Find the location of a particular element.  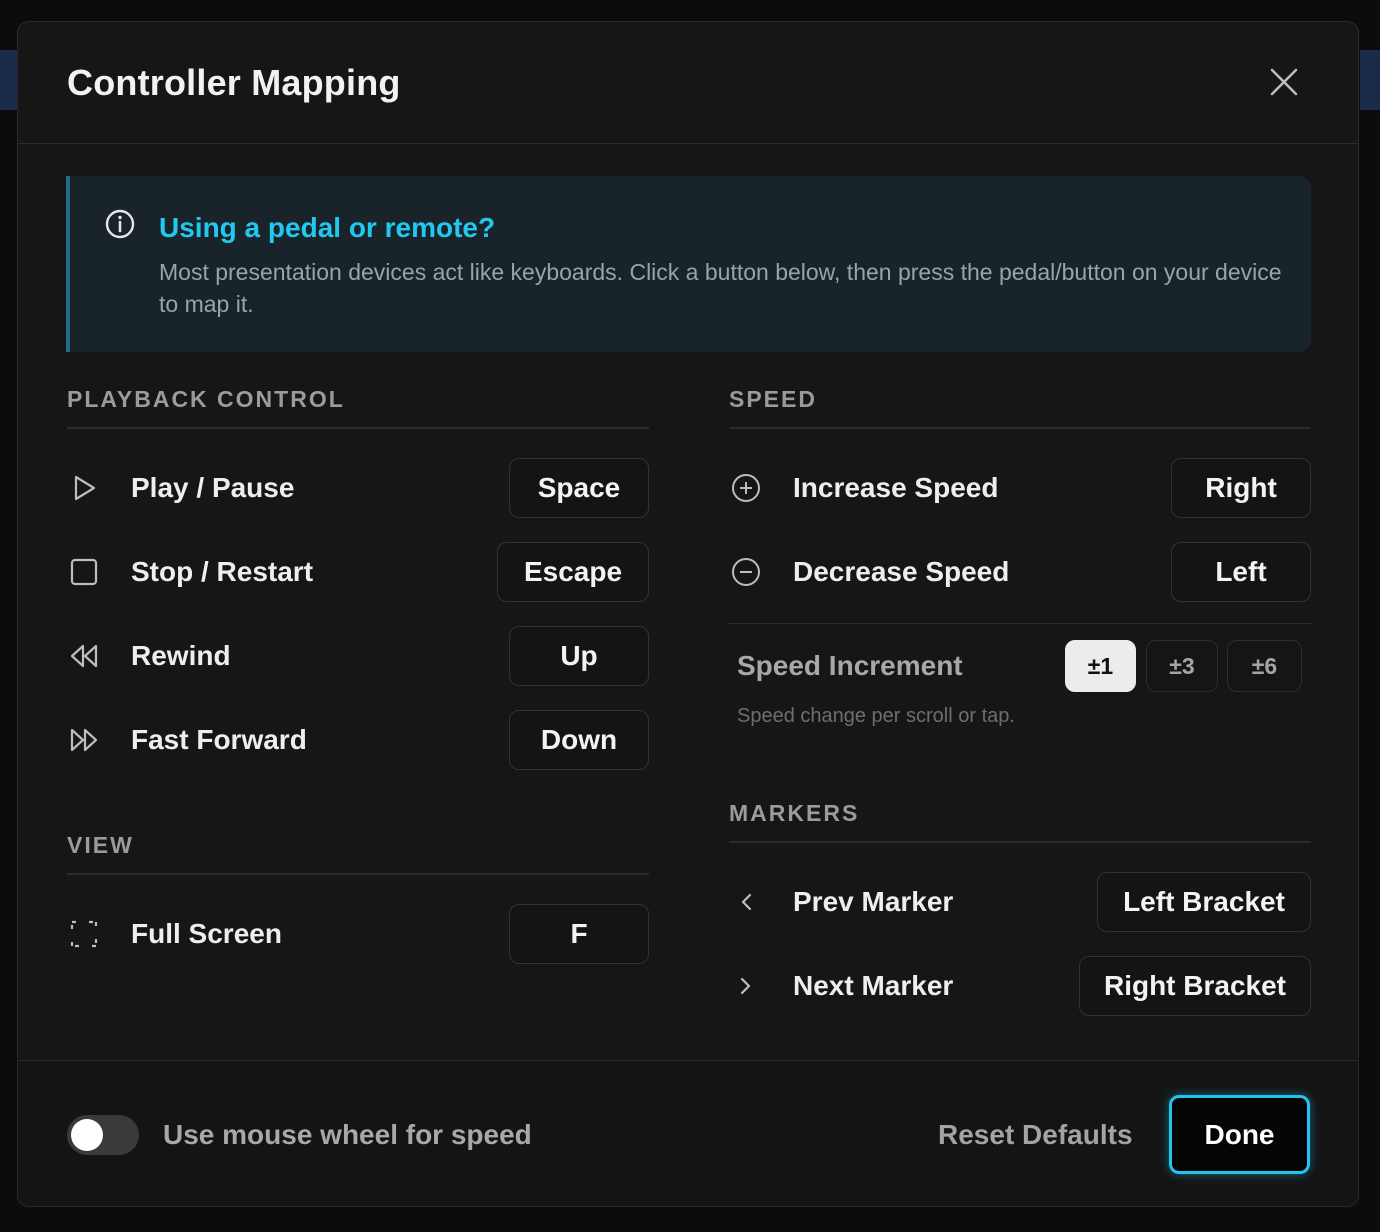

mapping-label: Fast Forward is located at coordinates (219, 739).